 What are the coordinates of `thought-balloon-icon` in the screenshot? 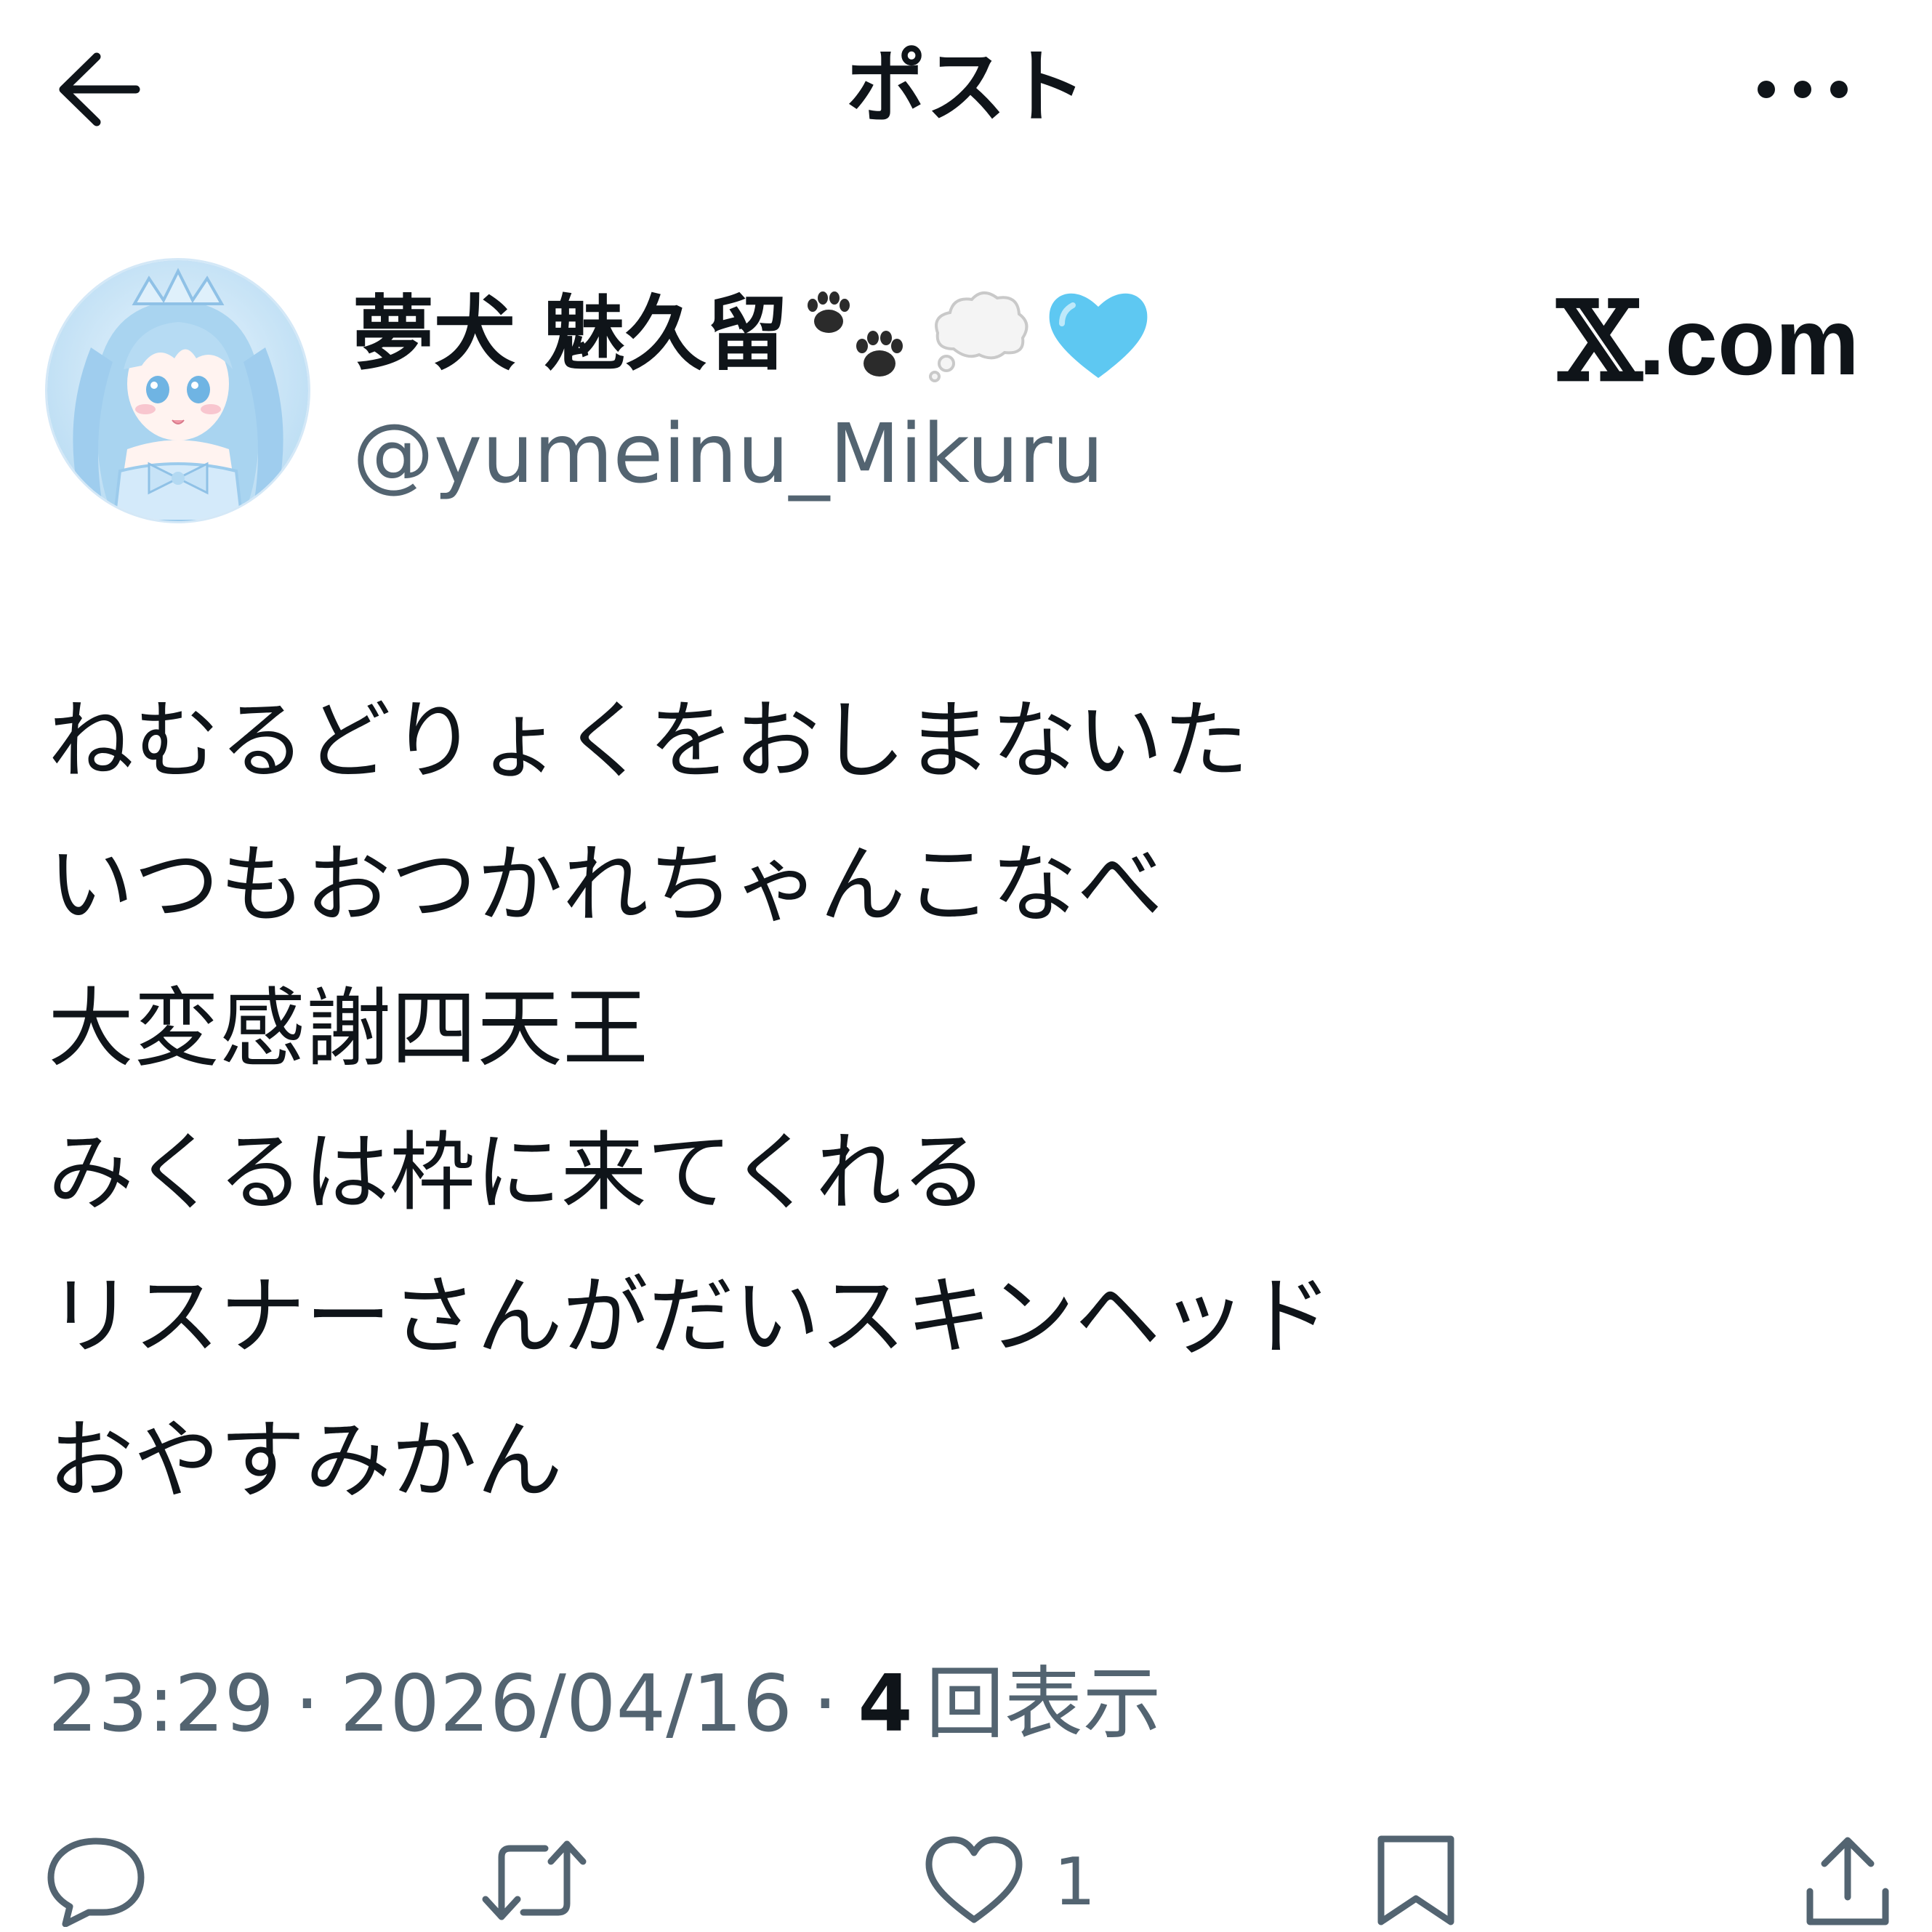 It's located at (979, 334).